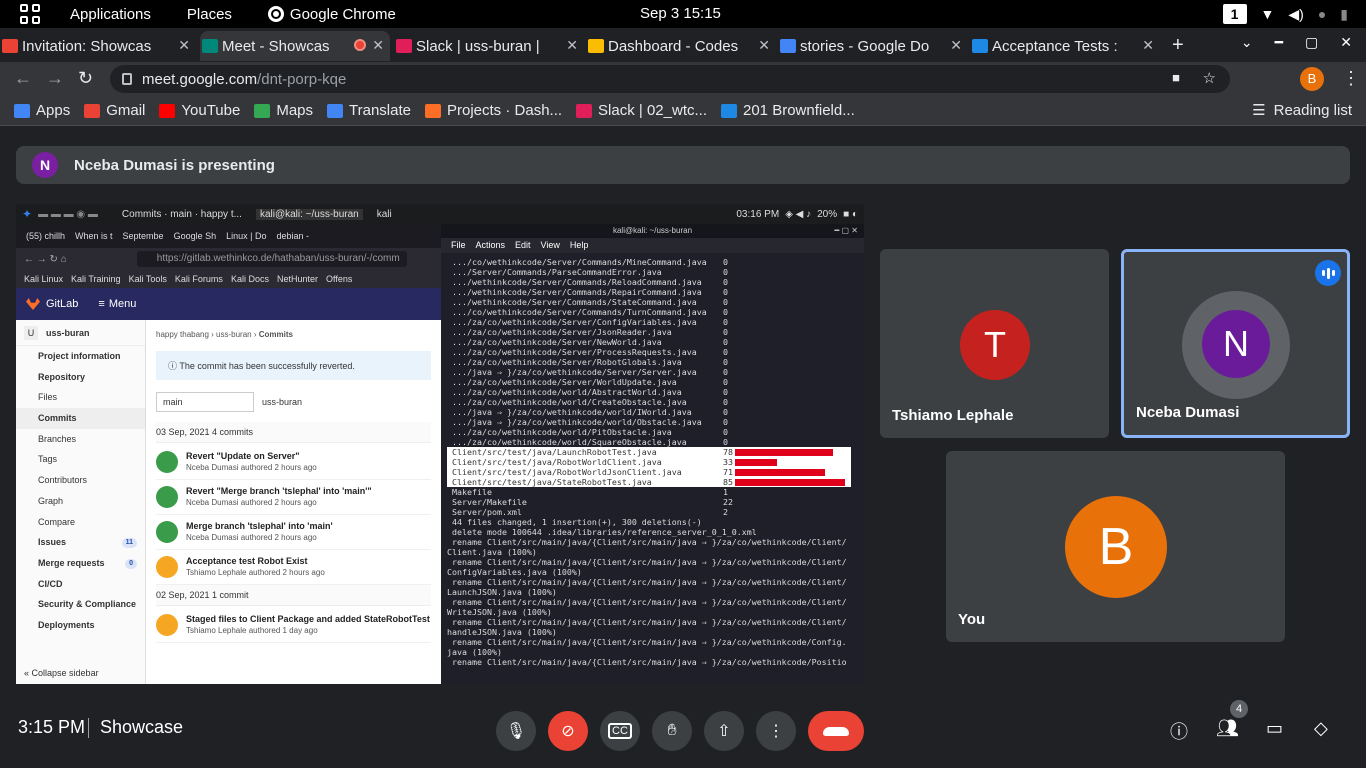 This screenshot has height=768, width=1366. I want to click on lock-icon, so click(127, 79).